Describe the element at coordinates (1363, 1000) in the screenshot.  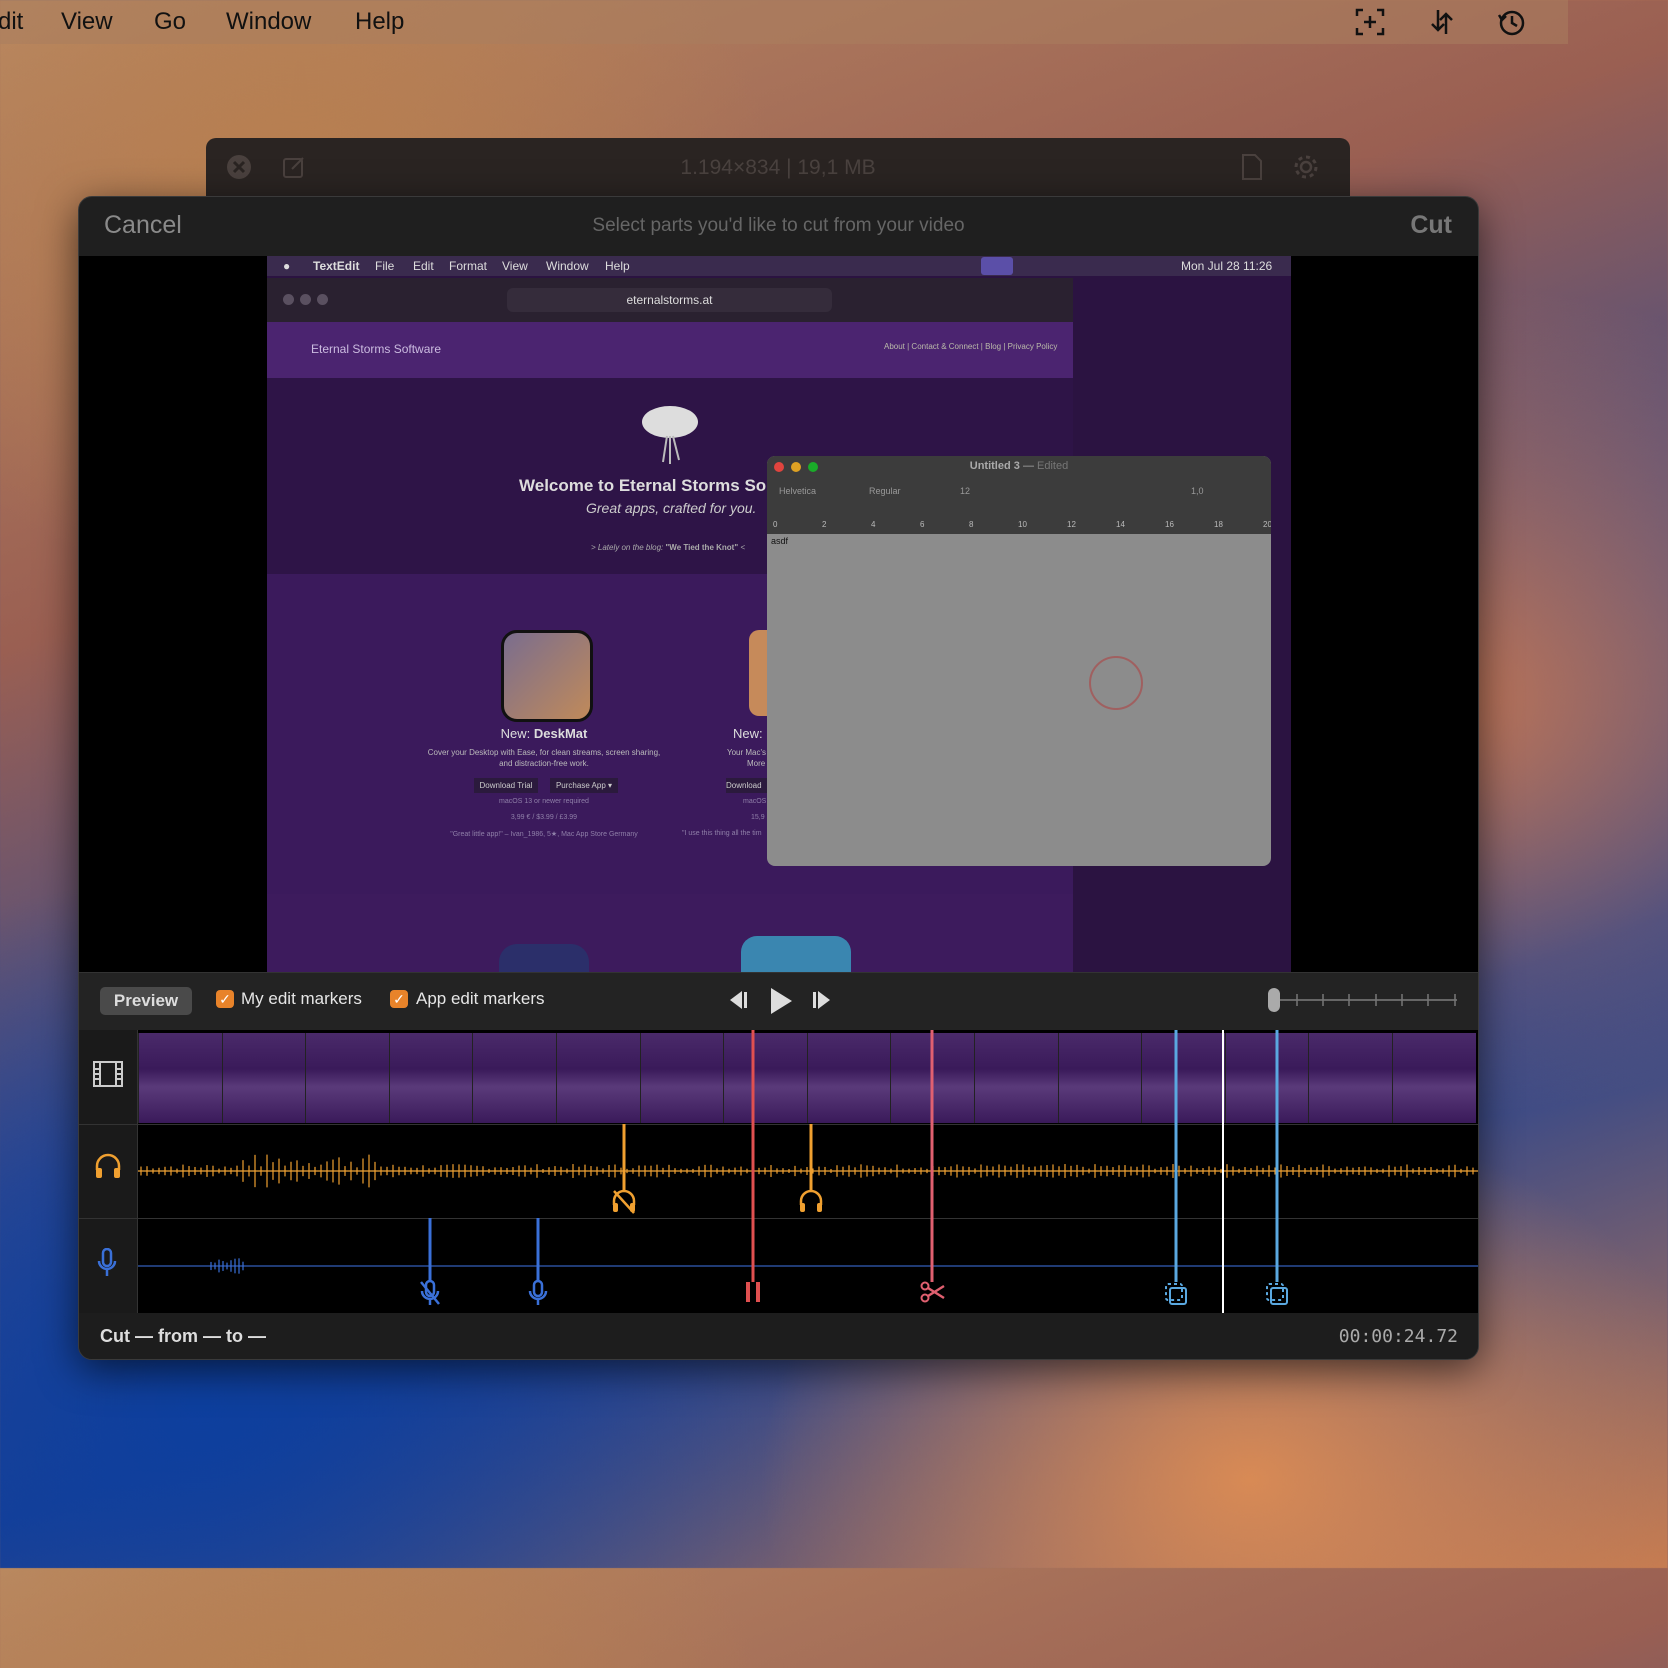
I see `zoom-slider` at that location.